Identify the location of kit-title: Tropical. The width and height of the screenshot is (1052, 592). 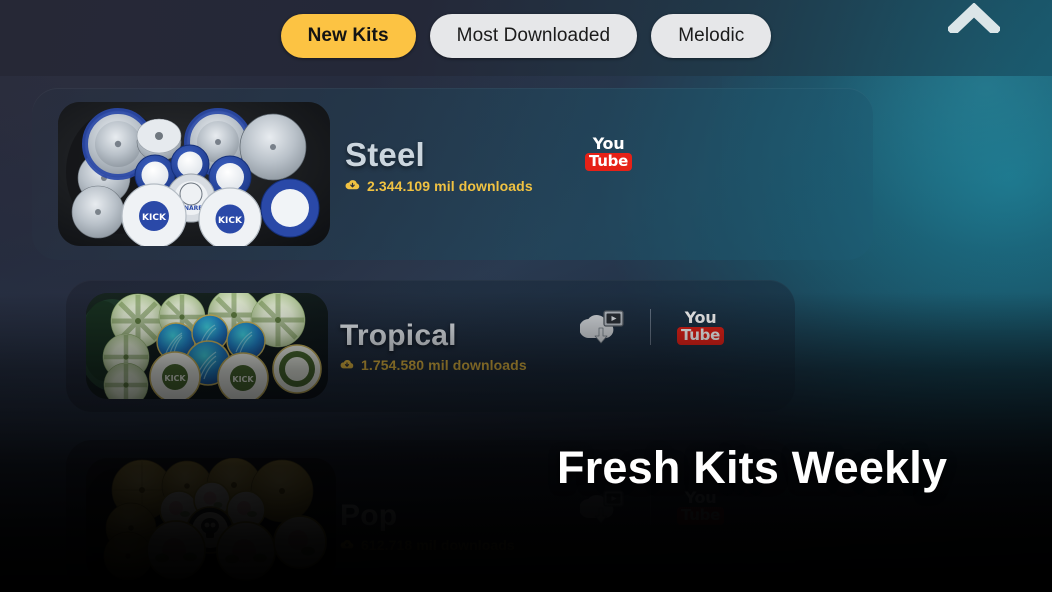
(398, 335).